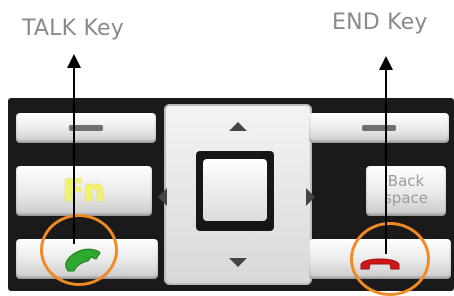 Image resolution: width=454 pixels, height=296 pixels. I want to click on backspace-key: Back space, so click(406, 191).